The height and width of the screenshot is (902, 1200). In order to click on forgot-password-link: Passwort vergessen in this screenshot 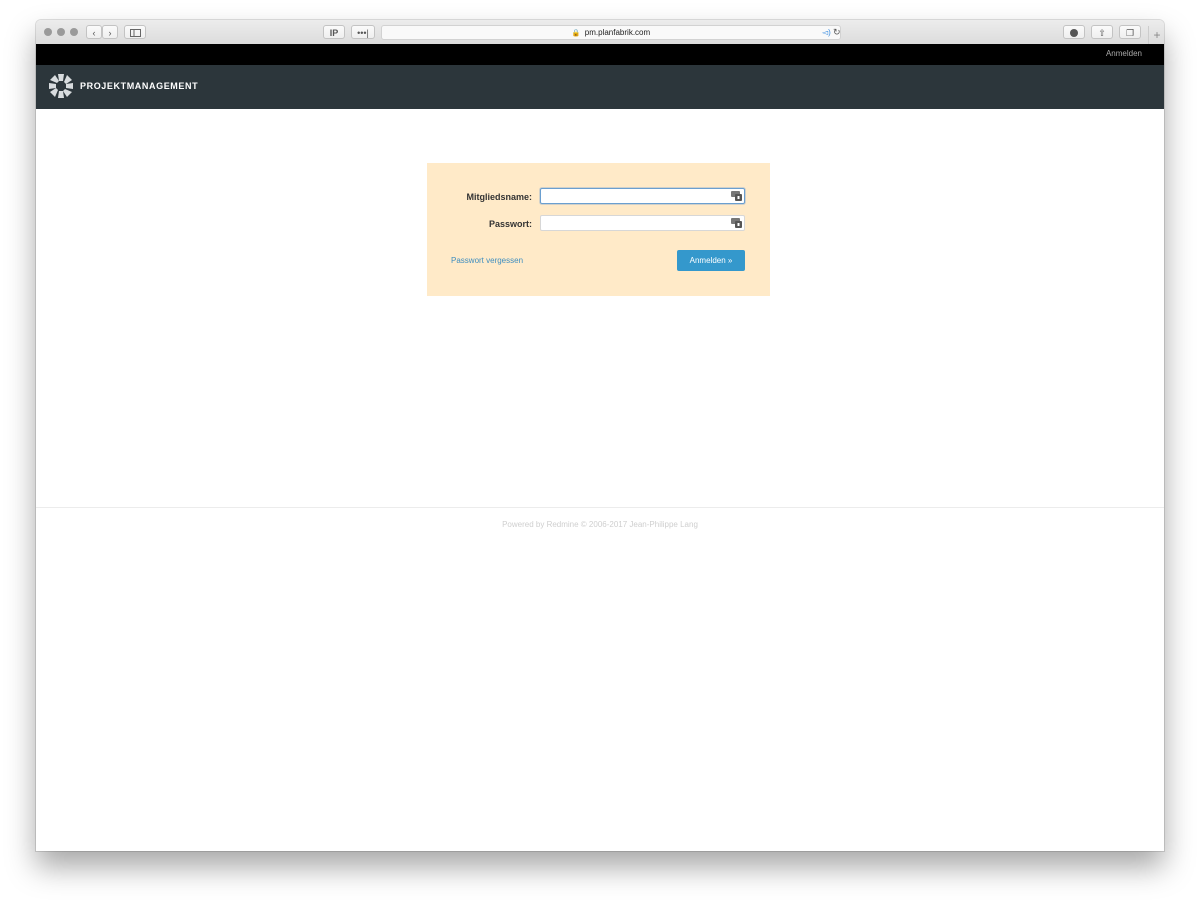, I will do `click(487, 260)`.